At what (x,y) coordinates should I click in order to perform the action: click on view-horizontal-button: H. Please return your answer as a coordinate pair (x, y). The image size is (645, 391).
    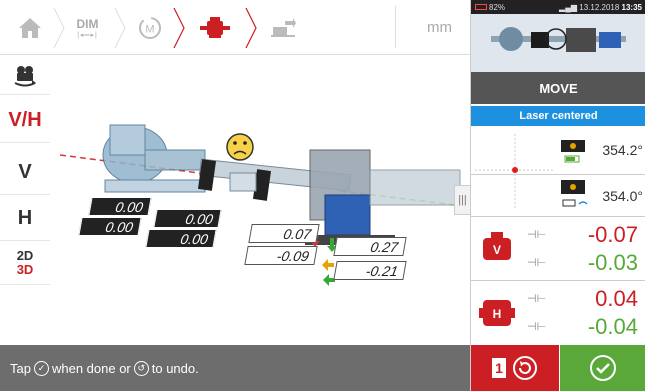
    Looking at the image, I should click on (25, 219).